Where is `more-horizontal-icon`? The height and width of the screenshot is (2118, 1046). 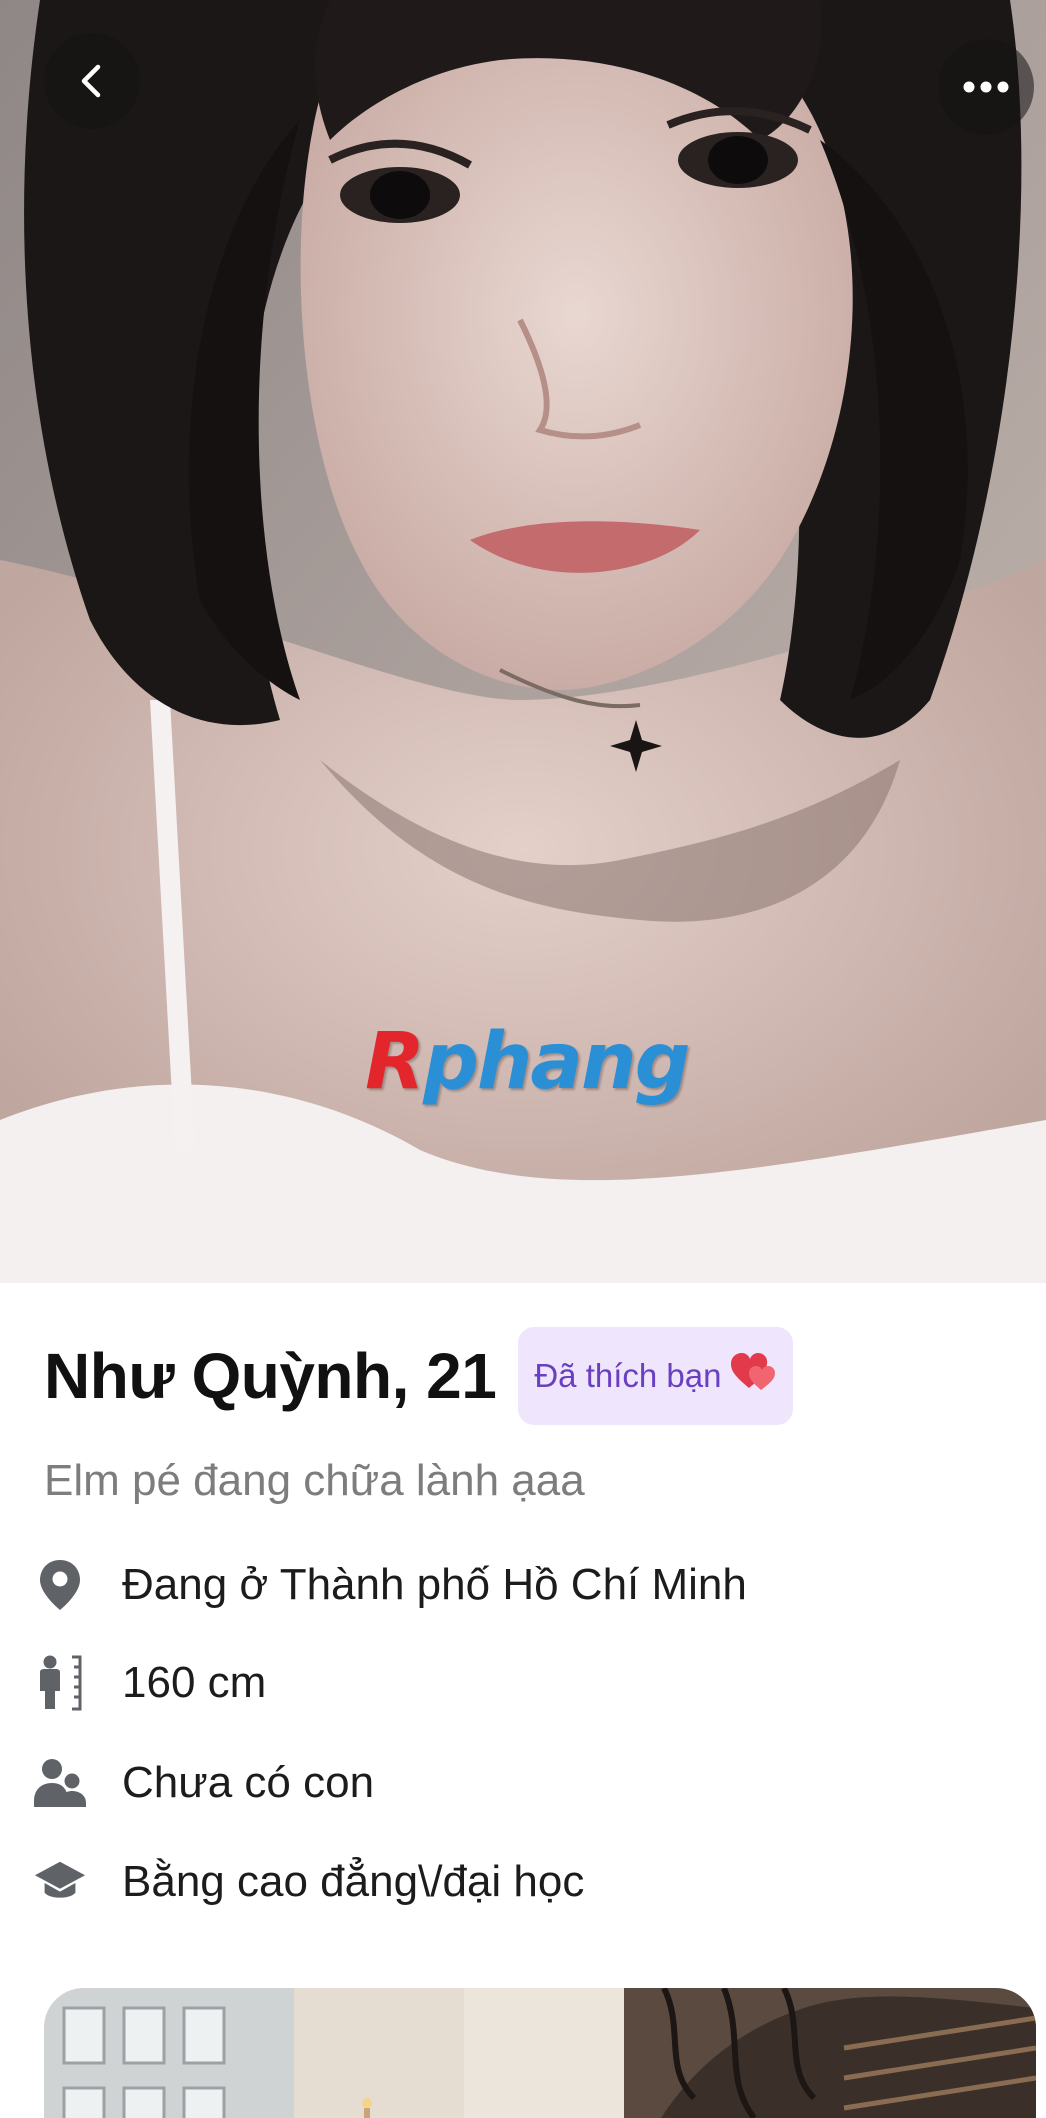 more-horizontal-icon is located at coordinates (986, 87).